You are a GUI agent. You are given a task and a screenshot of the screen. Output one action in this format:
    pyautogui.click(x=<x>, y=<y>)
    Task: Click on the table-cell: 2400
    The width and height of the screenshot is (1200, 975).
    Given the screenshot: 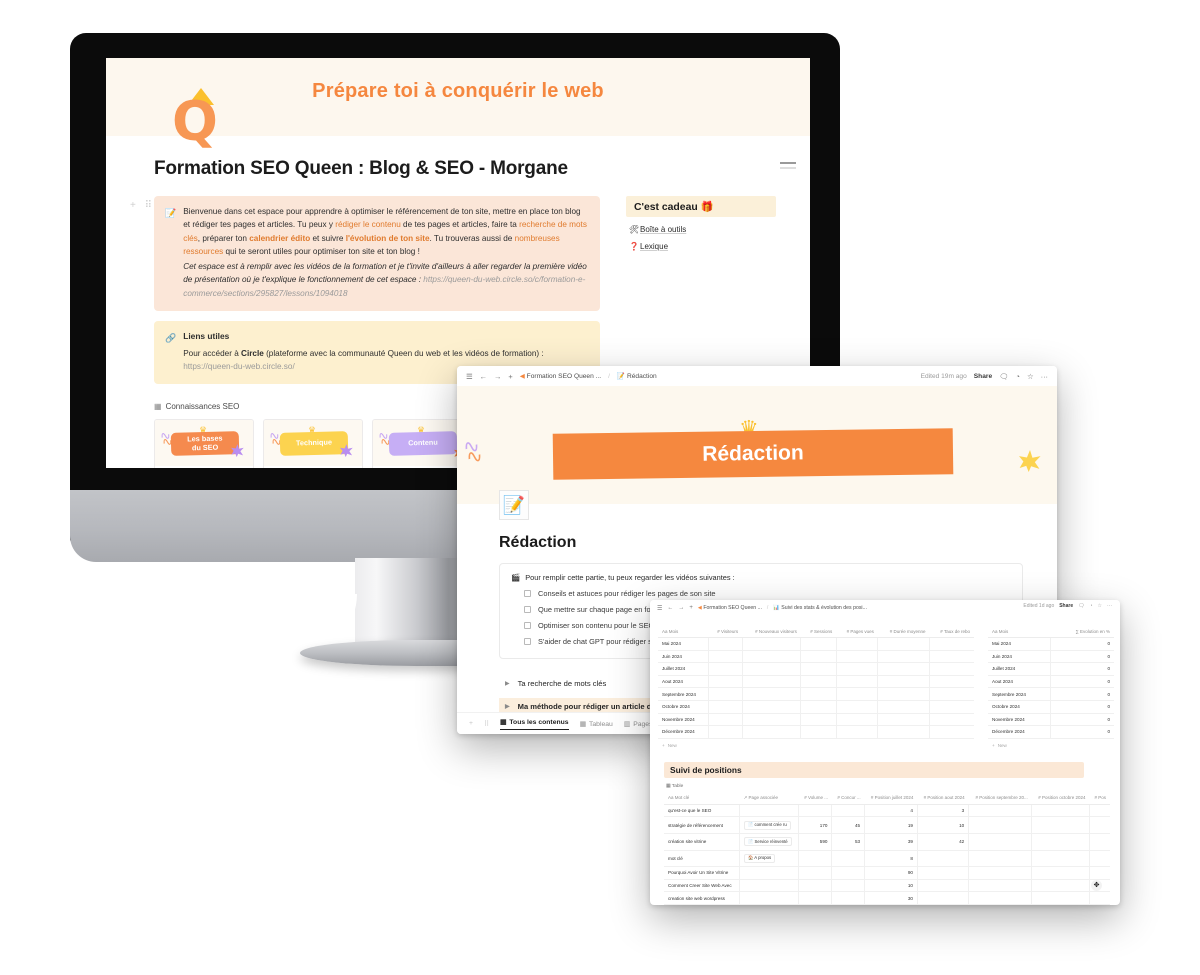 What is the action you would take?
    pyautogui.click(x=815, y=904)
    